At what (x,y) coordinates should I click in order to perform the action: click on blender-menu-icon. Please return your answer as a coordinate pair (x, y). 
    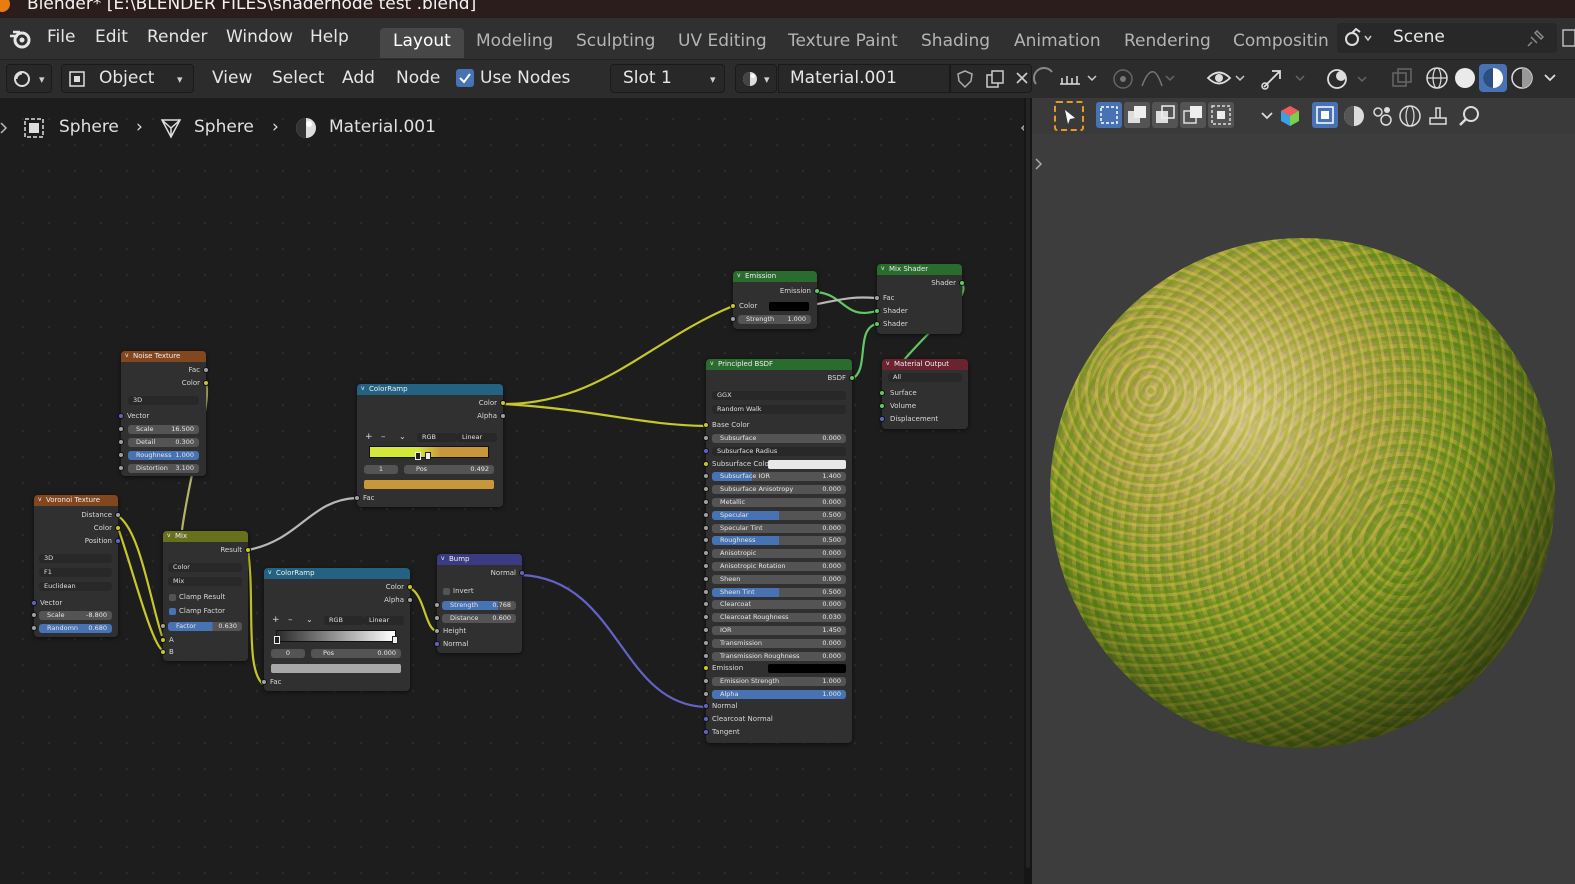
    Looking at the image, I should click on (21, 39).